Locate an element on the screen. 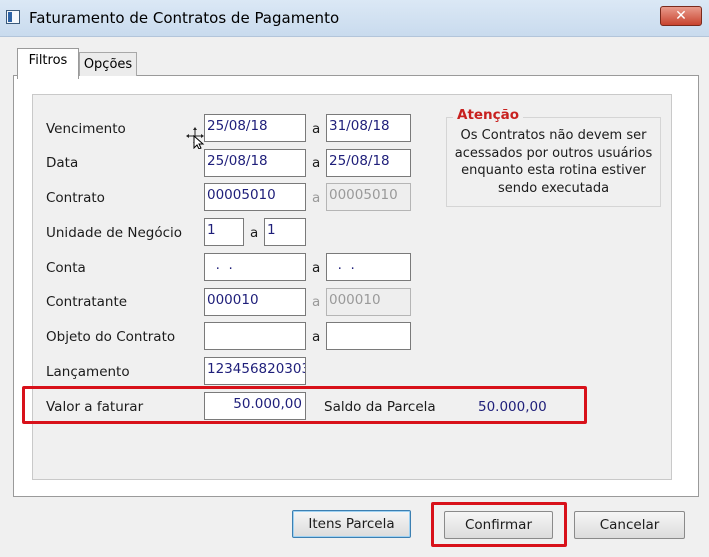 The height and width of the screenshot is (557, 709). unidade-negocio-to-input: 1 is located at coordinates (285, 232).